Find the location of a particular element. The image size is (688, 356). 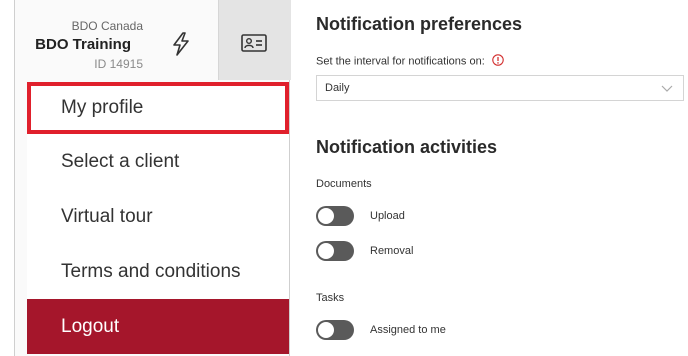

menu-item-label: My profile is located at coordinates (102, 107).